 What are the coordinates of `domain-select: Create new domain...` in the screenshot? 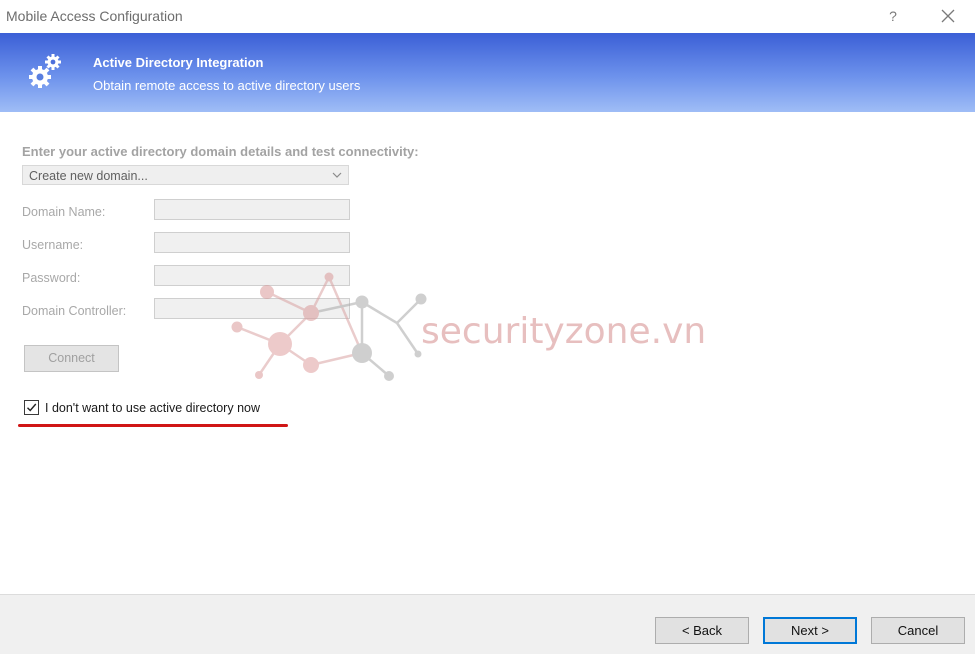 It's located at (185, 175).